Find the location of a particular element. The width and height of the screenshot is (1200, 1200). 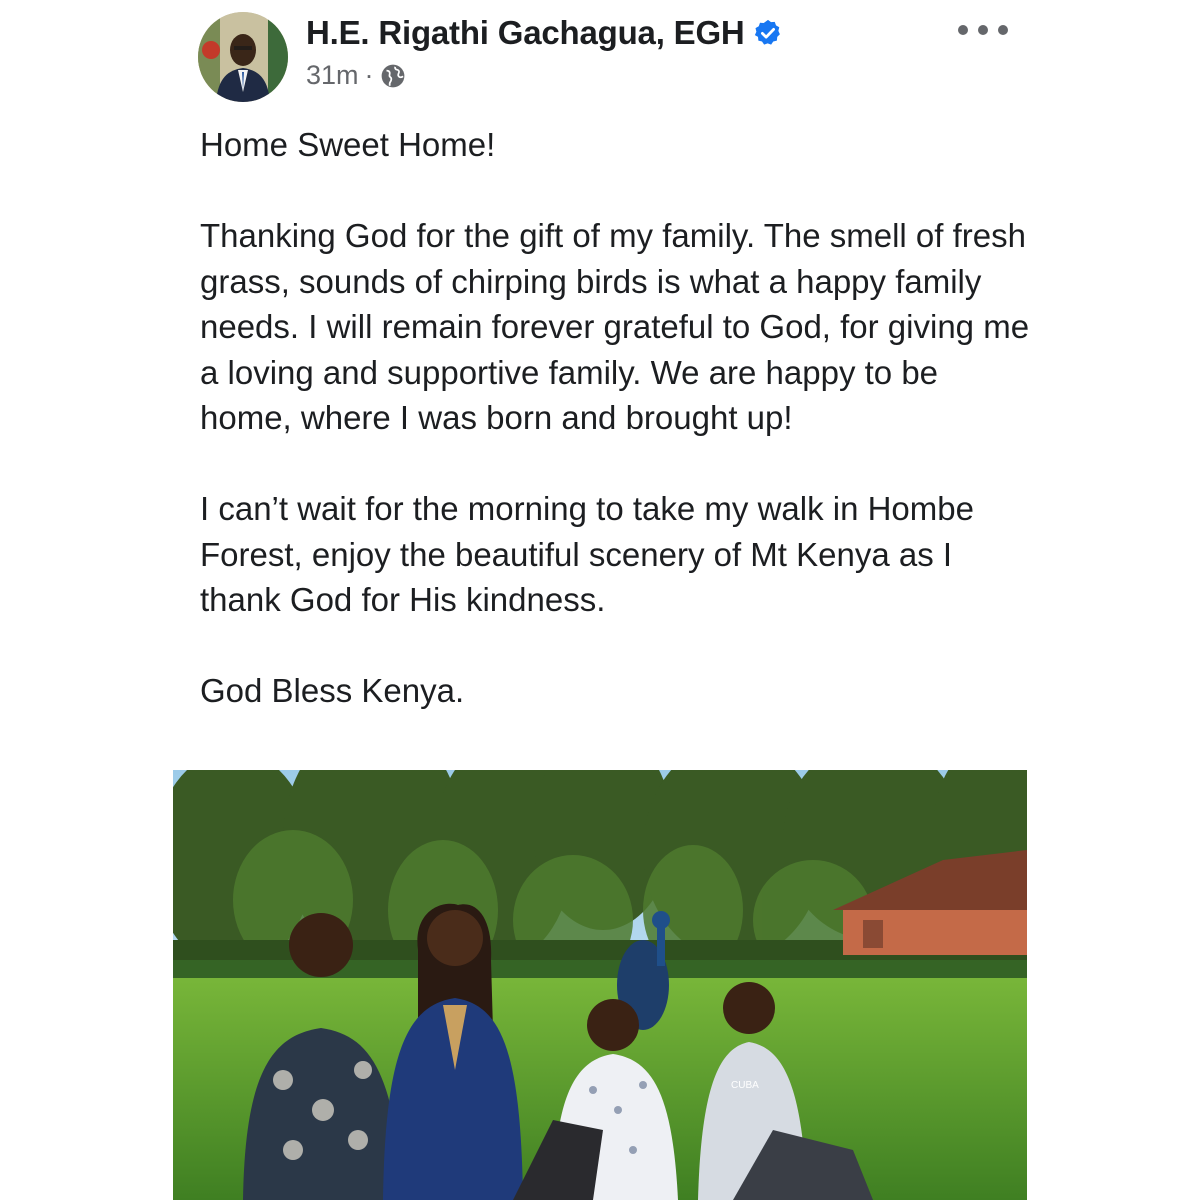

post-paragraph: Home Sweet Home! is located at coordinates (348, 144).